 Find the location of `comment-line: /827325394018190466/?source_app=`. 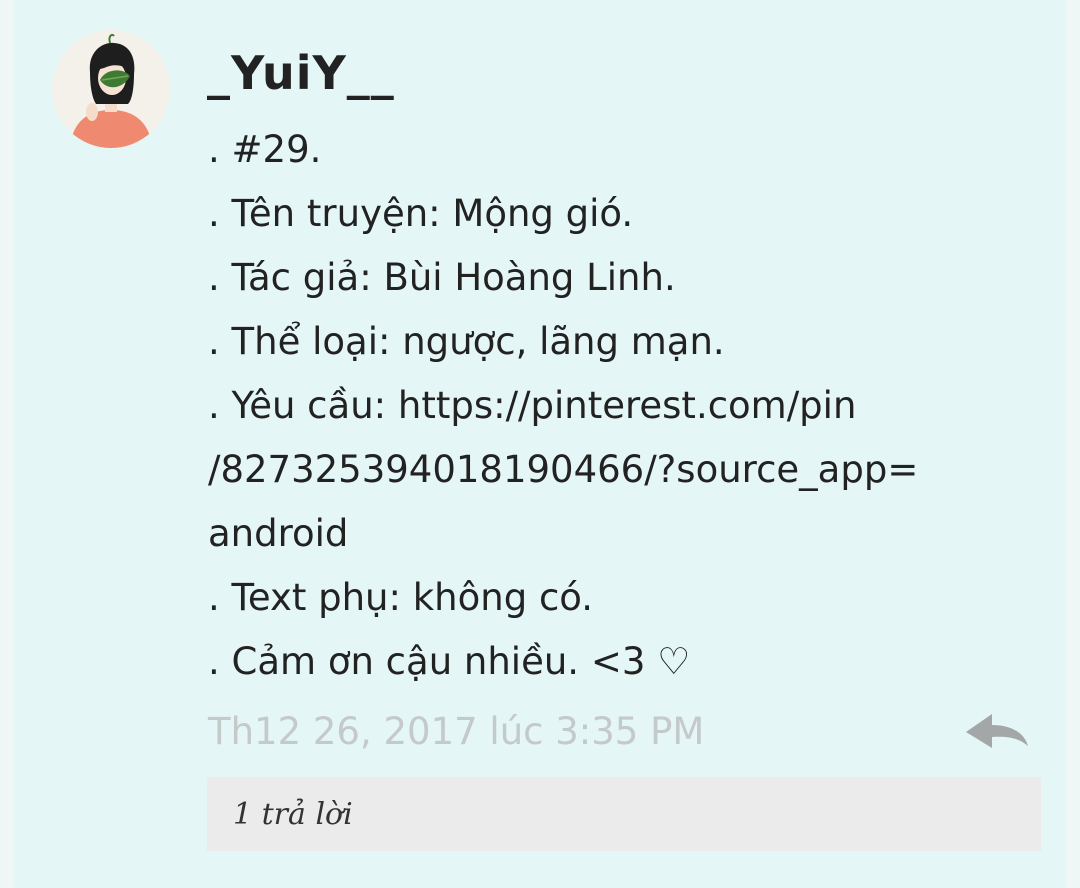

comment-line: /827325394018190466/?source_app= is located at coordinates (563, 469).